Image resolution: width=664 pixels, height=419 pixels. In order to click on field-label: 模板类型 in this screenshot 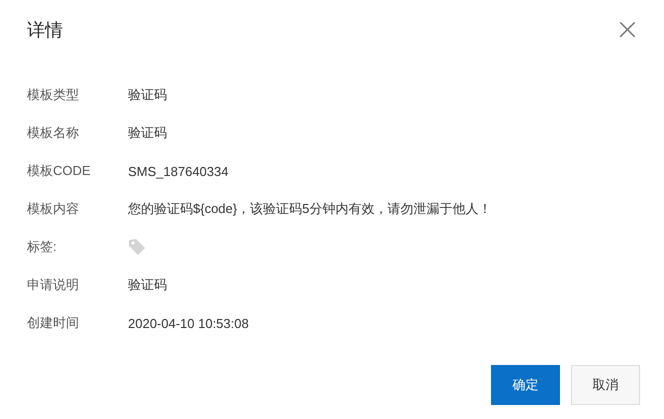, I will do `click(53, 95)`.